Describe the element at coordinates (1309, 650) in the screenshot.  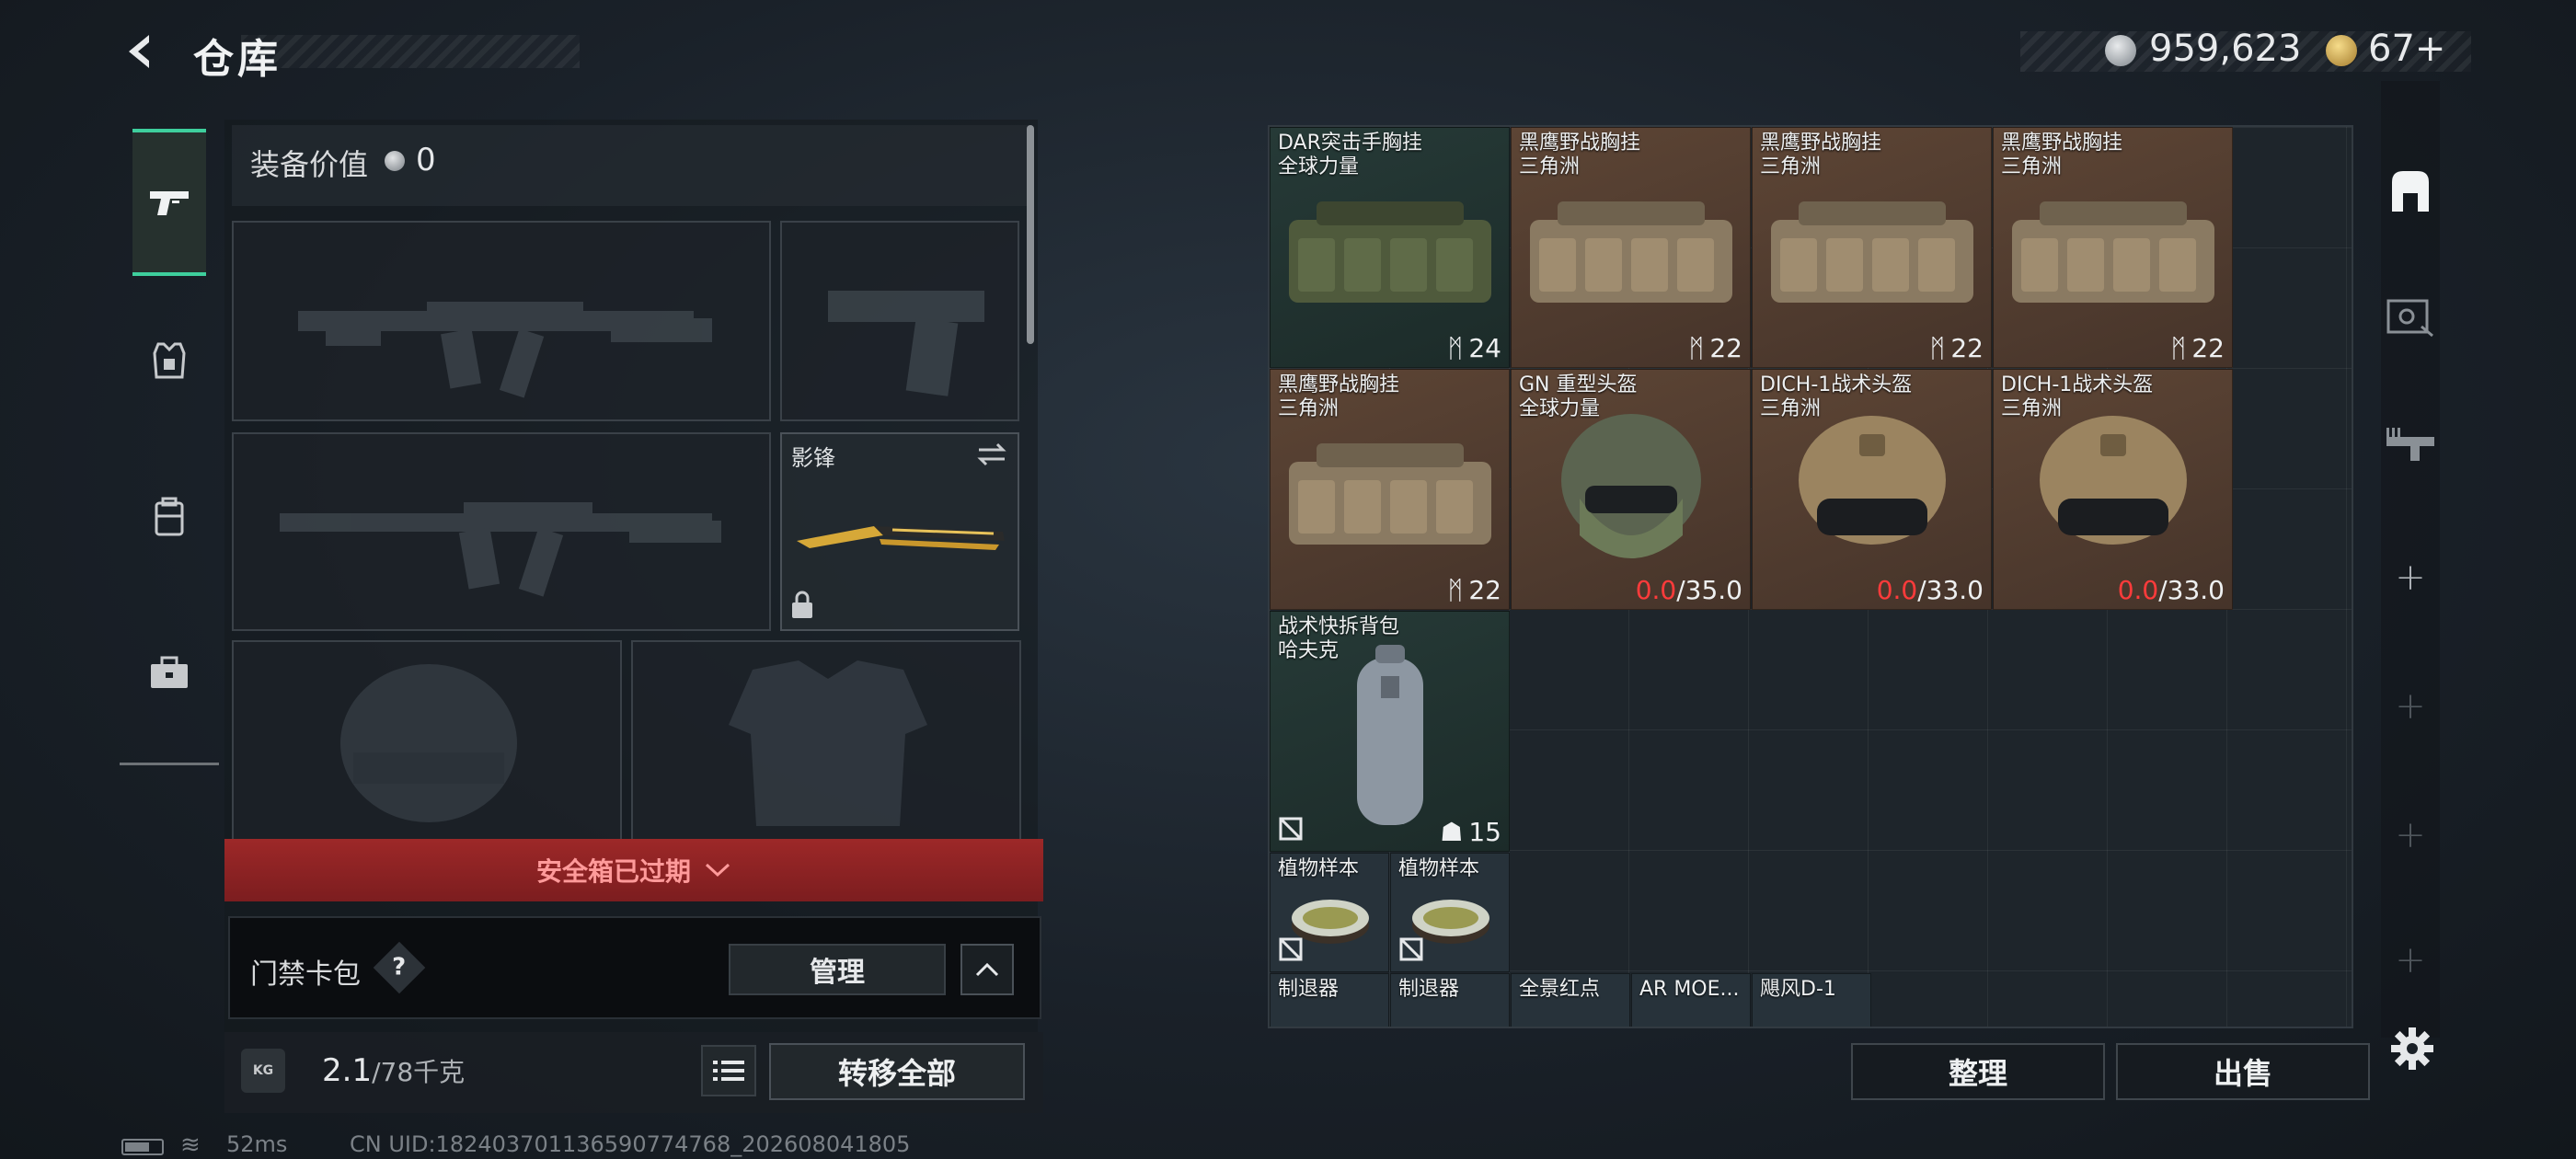
I see `item-faction: 哈夫克` at that location.